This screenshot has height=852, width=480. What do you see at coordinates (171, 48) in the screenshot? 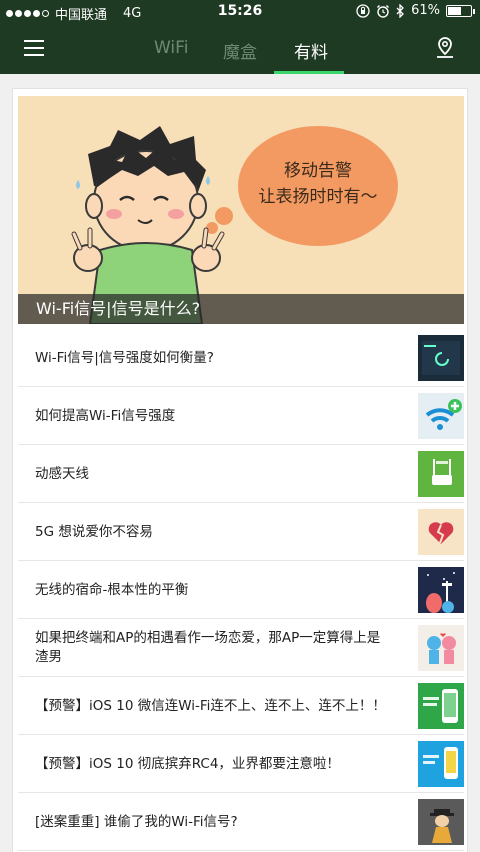
I see `tab-wifi: WiFi` at bounding box center [171, 48].